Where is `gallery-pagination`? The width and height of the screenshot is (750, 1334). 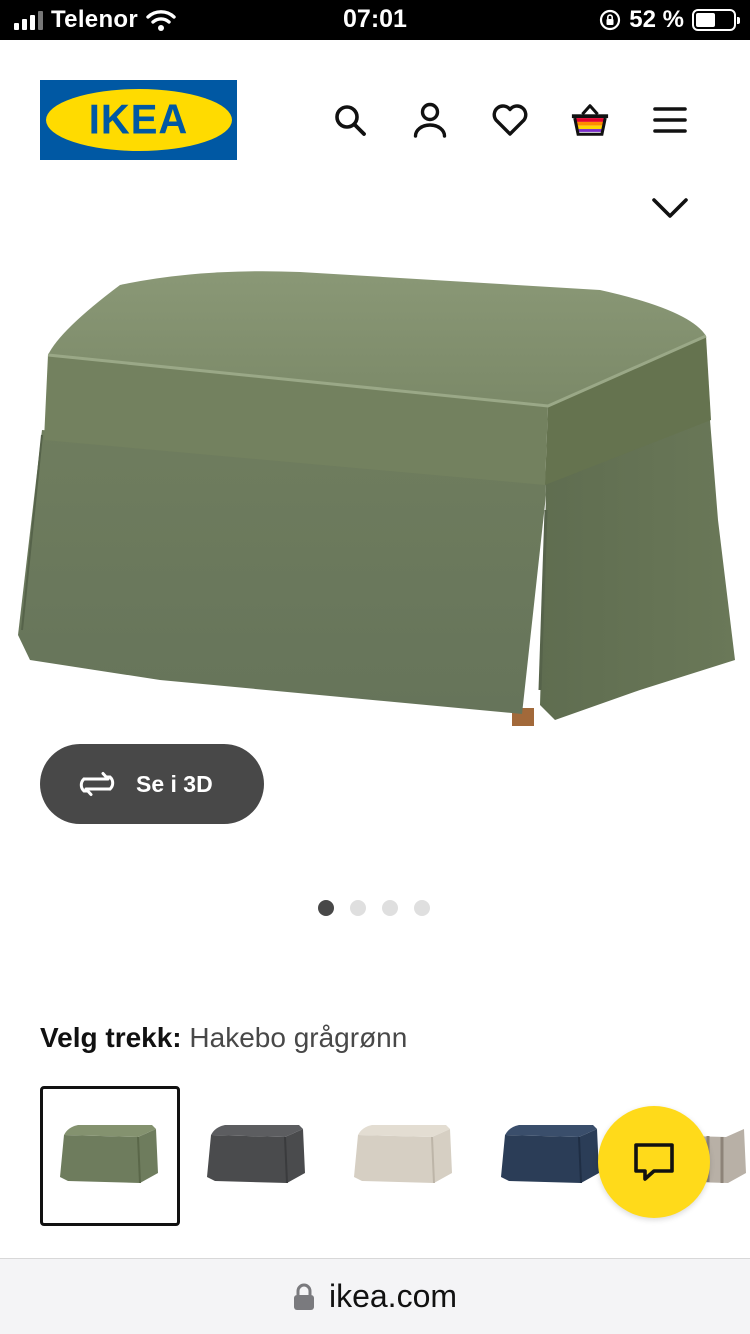
gallery-pagination is located at coordinates (374, 908).